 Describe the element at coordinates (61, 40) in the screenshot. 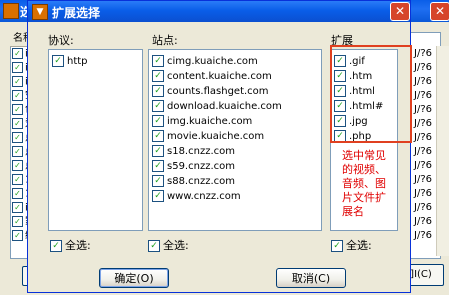

I see `protocol-label: 协议:` at that location.